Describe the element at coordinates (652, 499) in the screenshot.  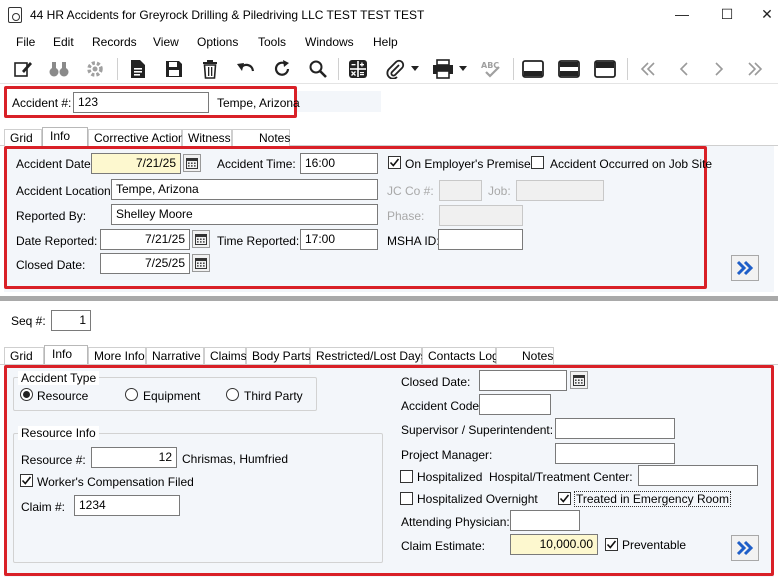
I see `treated-in-er-label: Treated in Emergency Room` at that location.